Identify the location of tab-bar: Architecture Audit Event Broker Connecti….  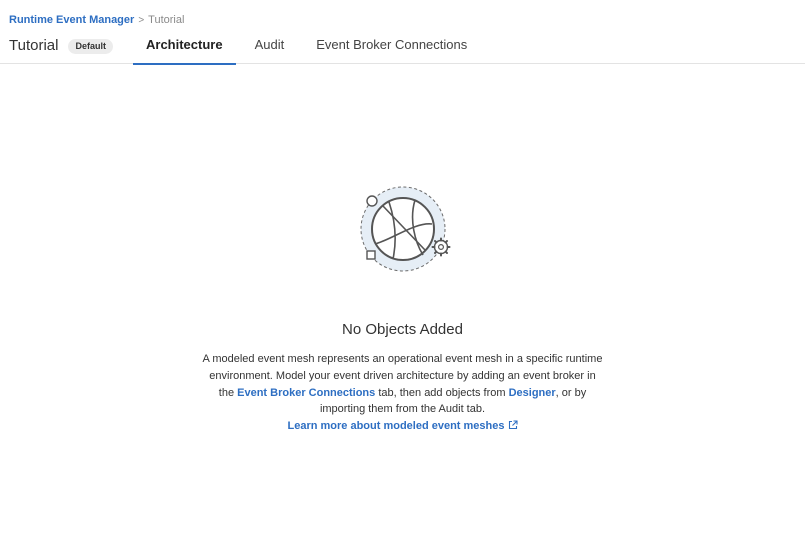
(306, 46).